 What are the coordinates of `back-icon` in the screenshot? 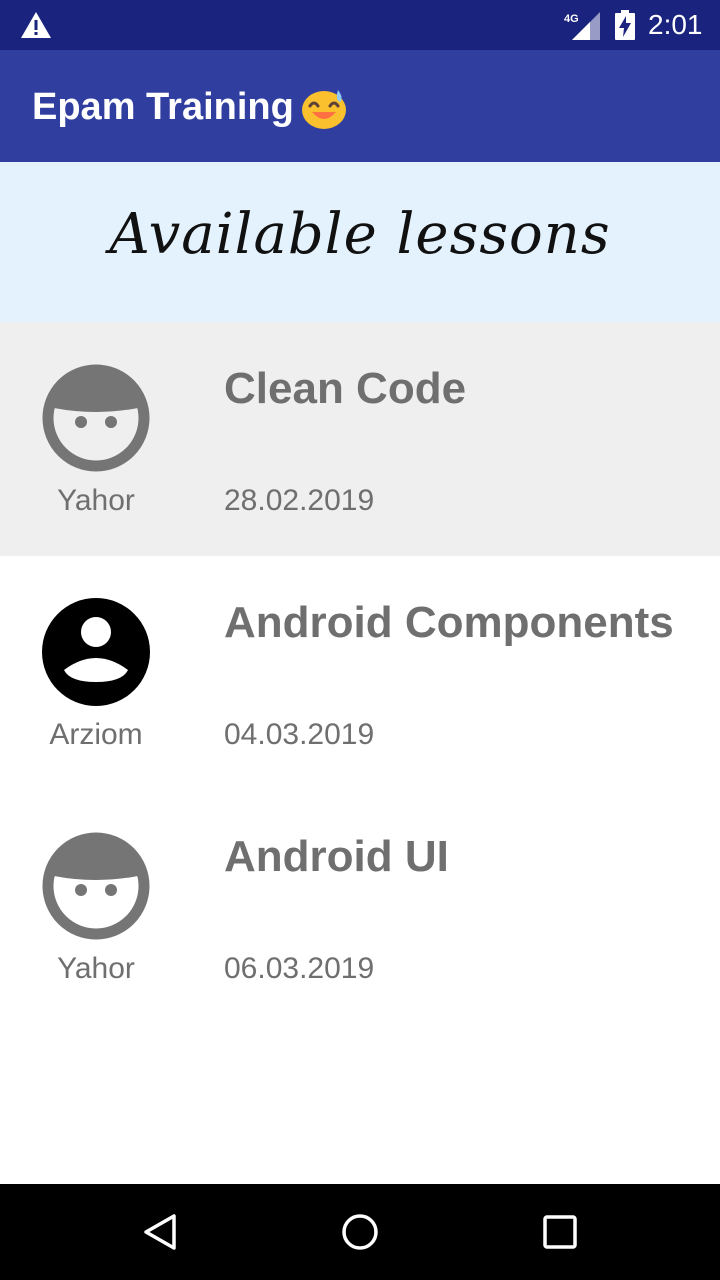 It's located at (160, 1232).